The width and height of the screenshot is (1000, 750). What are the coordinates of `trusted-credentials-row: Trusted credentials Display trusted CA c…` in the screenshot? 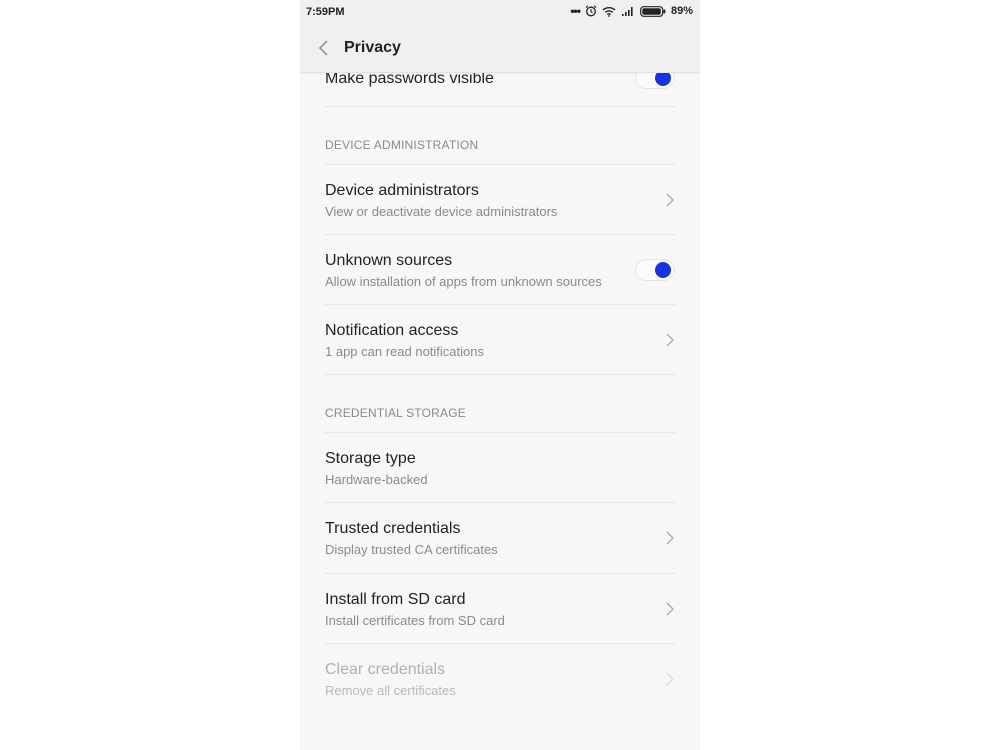 It's located at (500, 538).